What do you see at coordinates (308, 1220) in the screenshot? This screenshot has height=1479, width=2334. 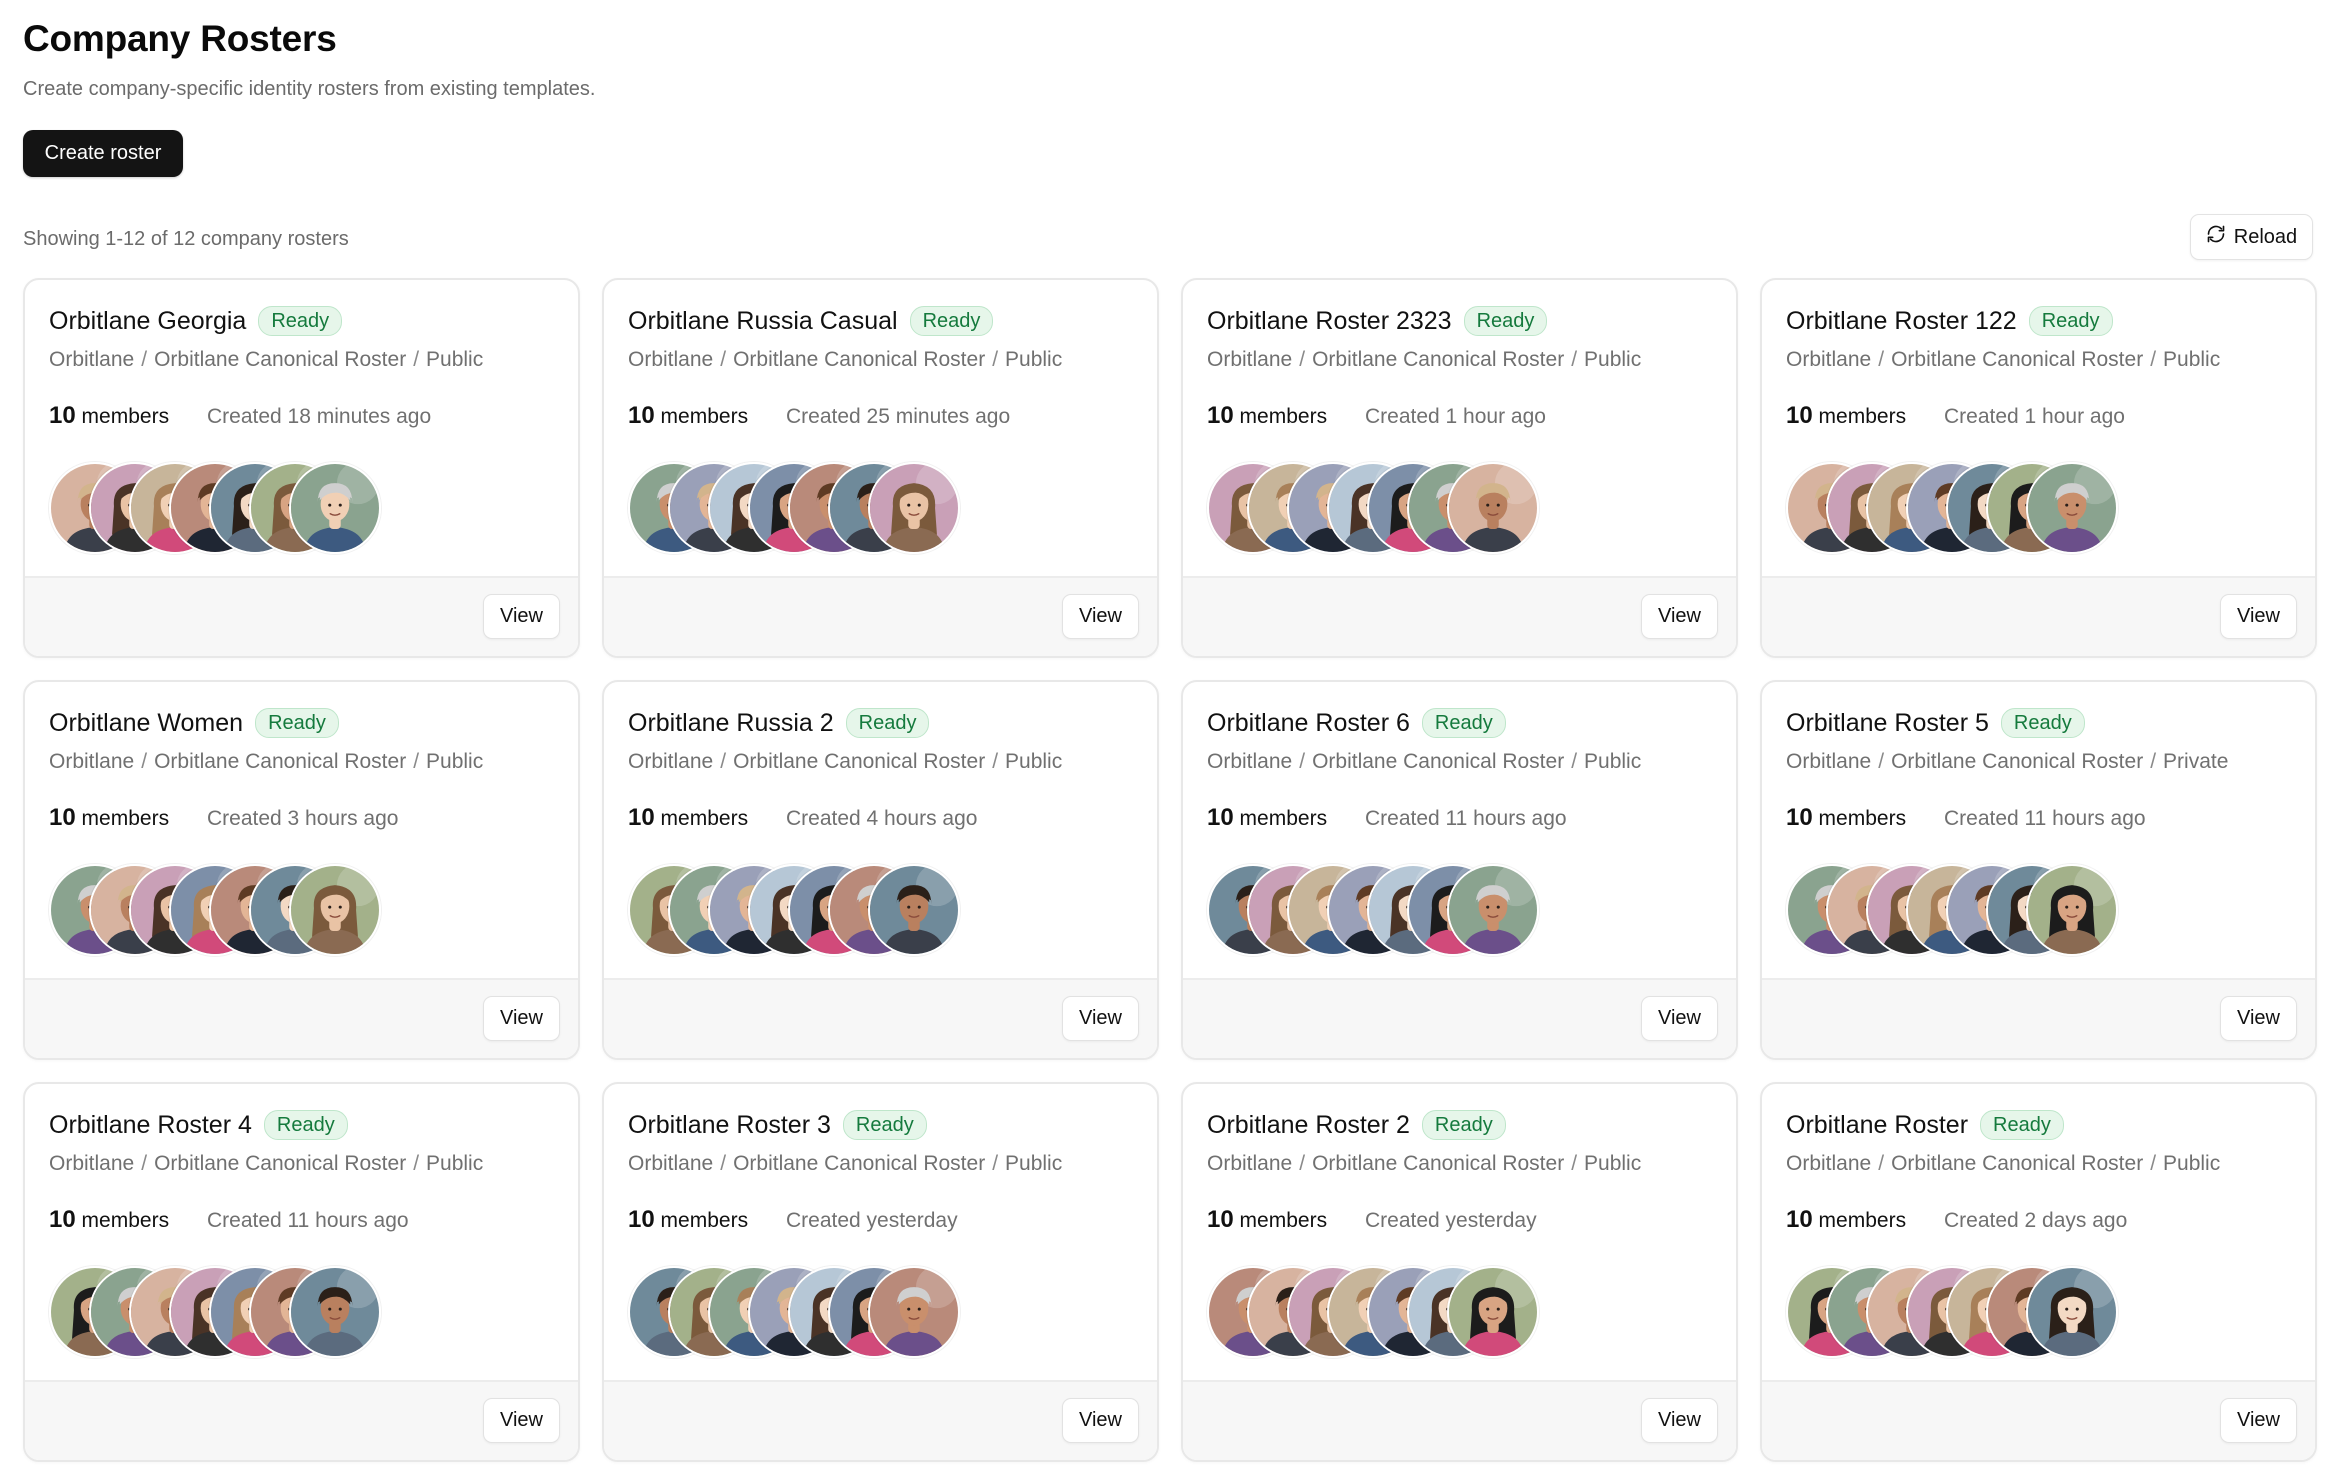 I see `created-time: Created 11 hours ago` at bounding box center [308, 1220].